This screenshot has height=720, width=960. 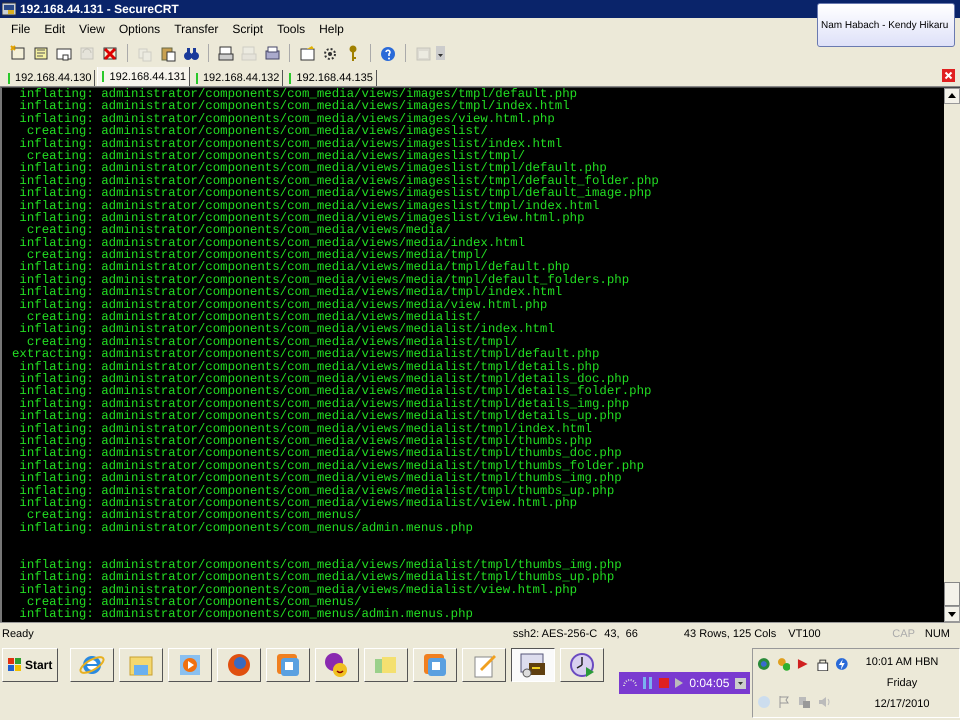 What do you see at coordinates (30, 665) in the screenshot?
I see `start-button: Start` at bounding box center [30, 665].